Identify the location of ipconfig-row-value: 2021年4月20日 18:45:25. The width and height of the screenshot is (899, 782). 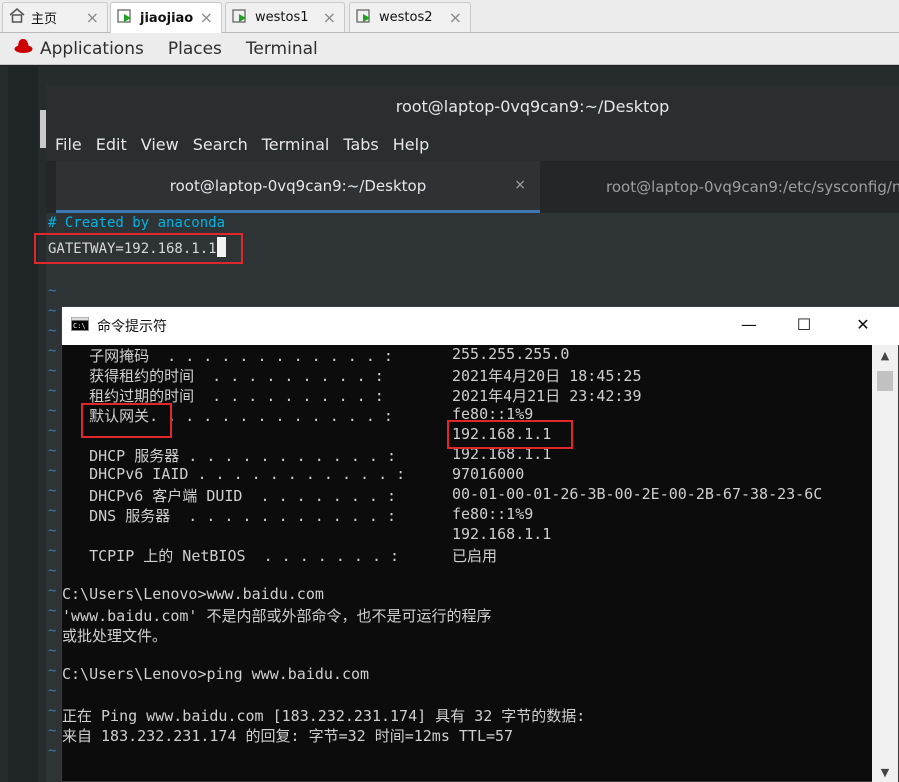
(547, 376).